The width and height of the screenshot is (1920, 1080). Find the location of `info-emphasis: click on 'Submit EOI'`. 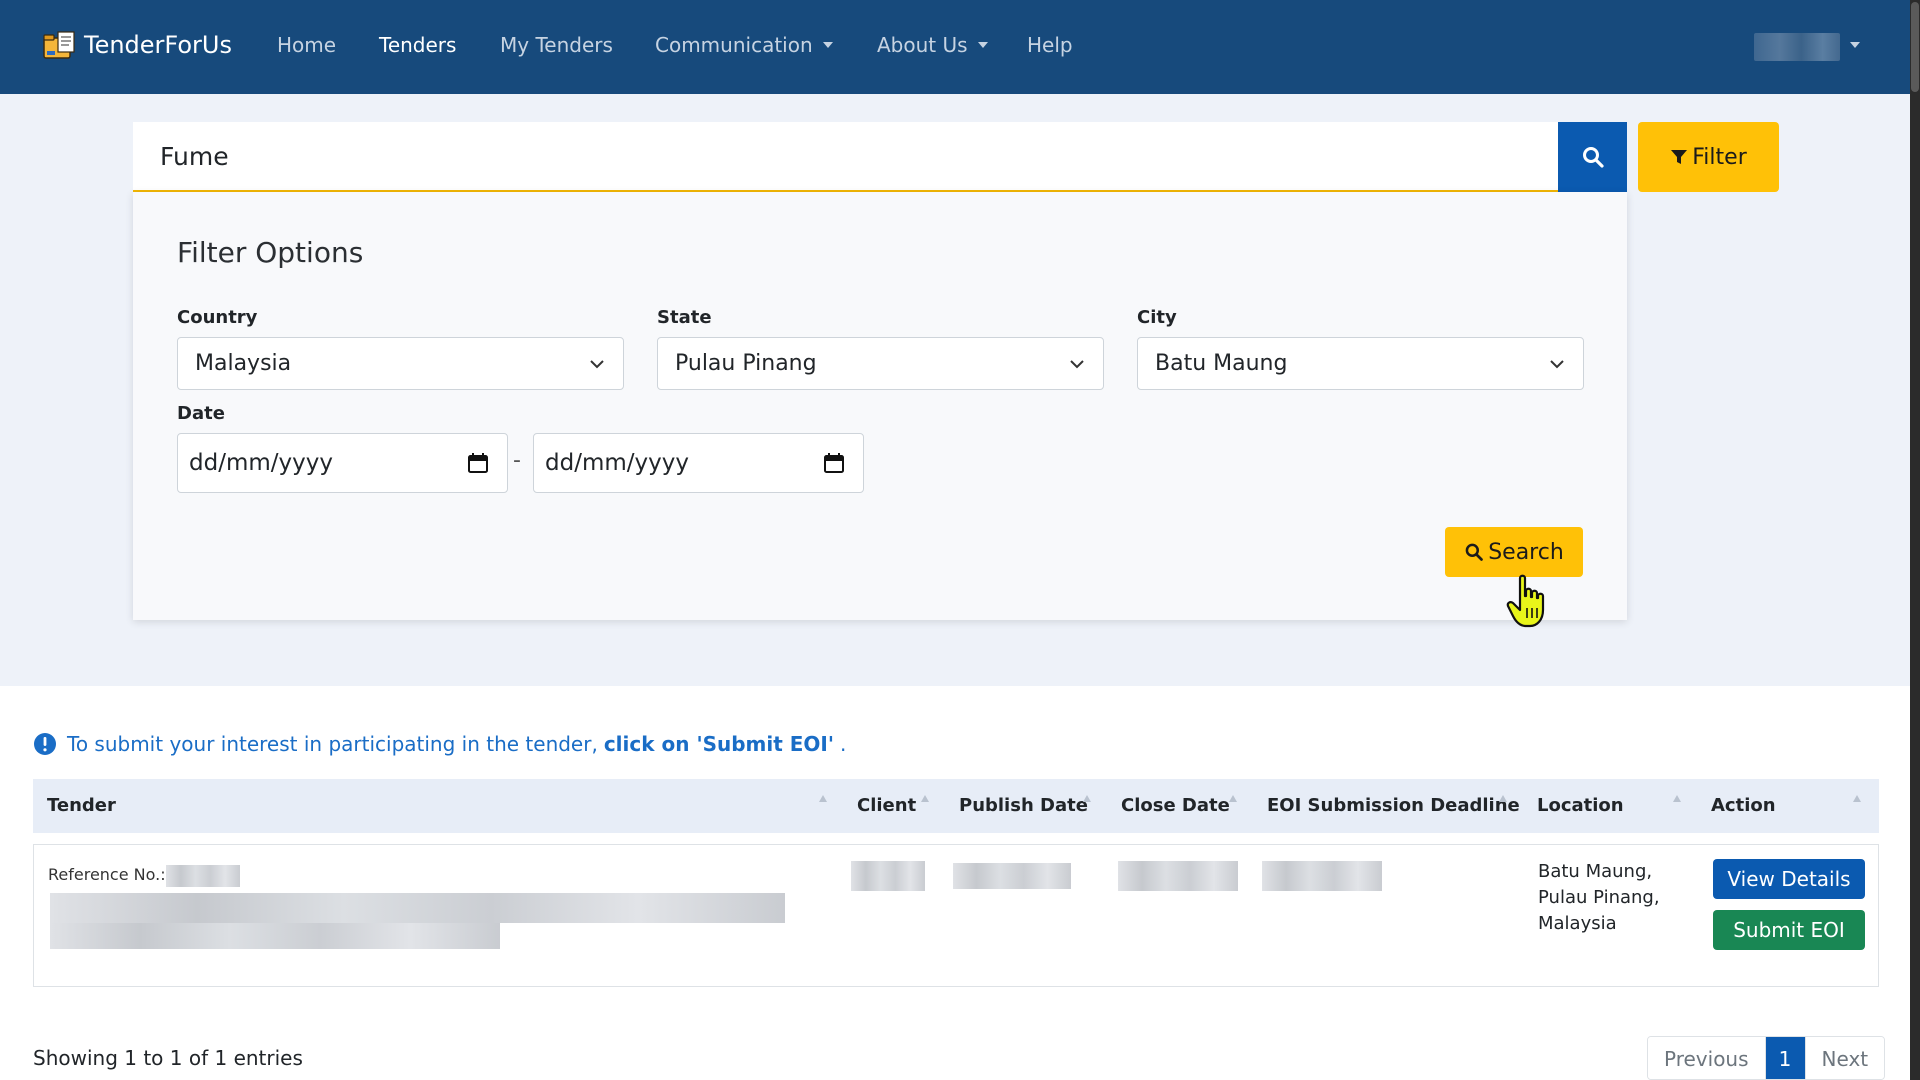

info-emphasis: click on 'Submit EOI' is located at coordinates (718, 744).